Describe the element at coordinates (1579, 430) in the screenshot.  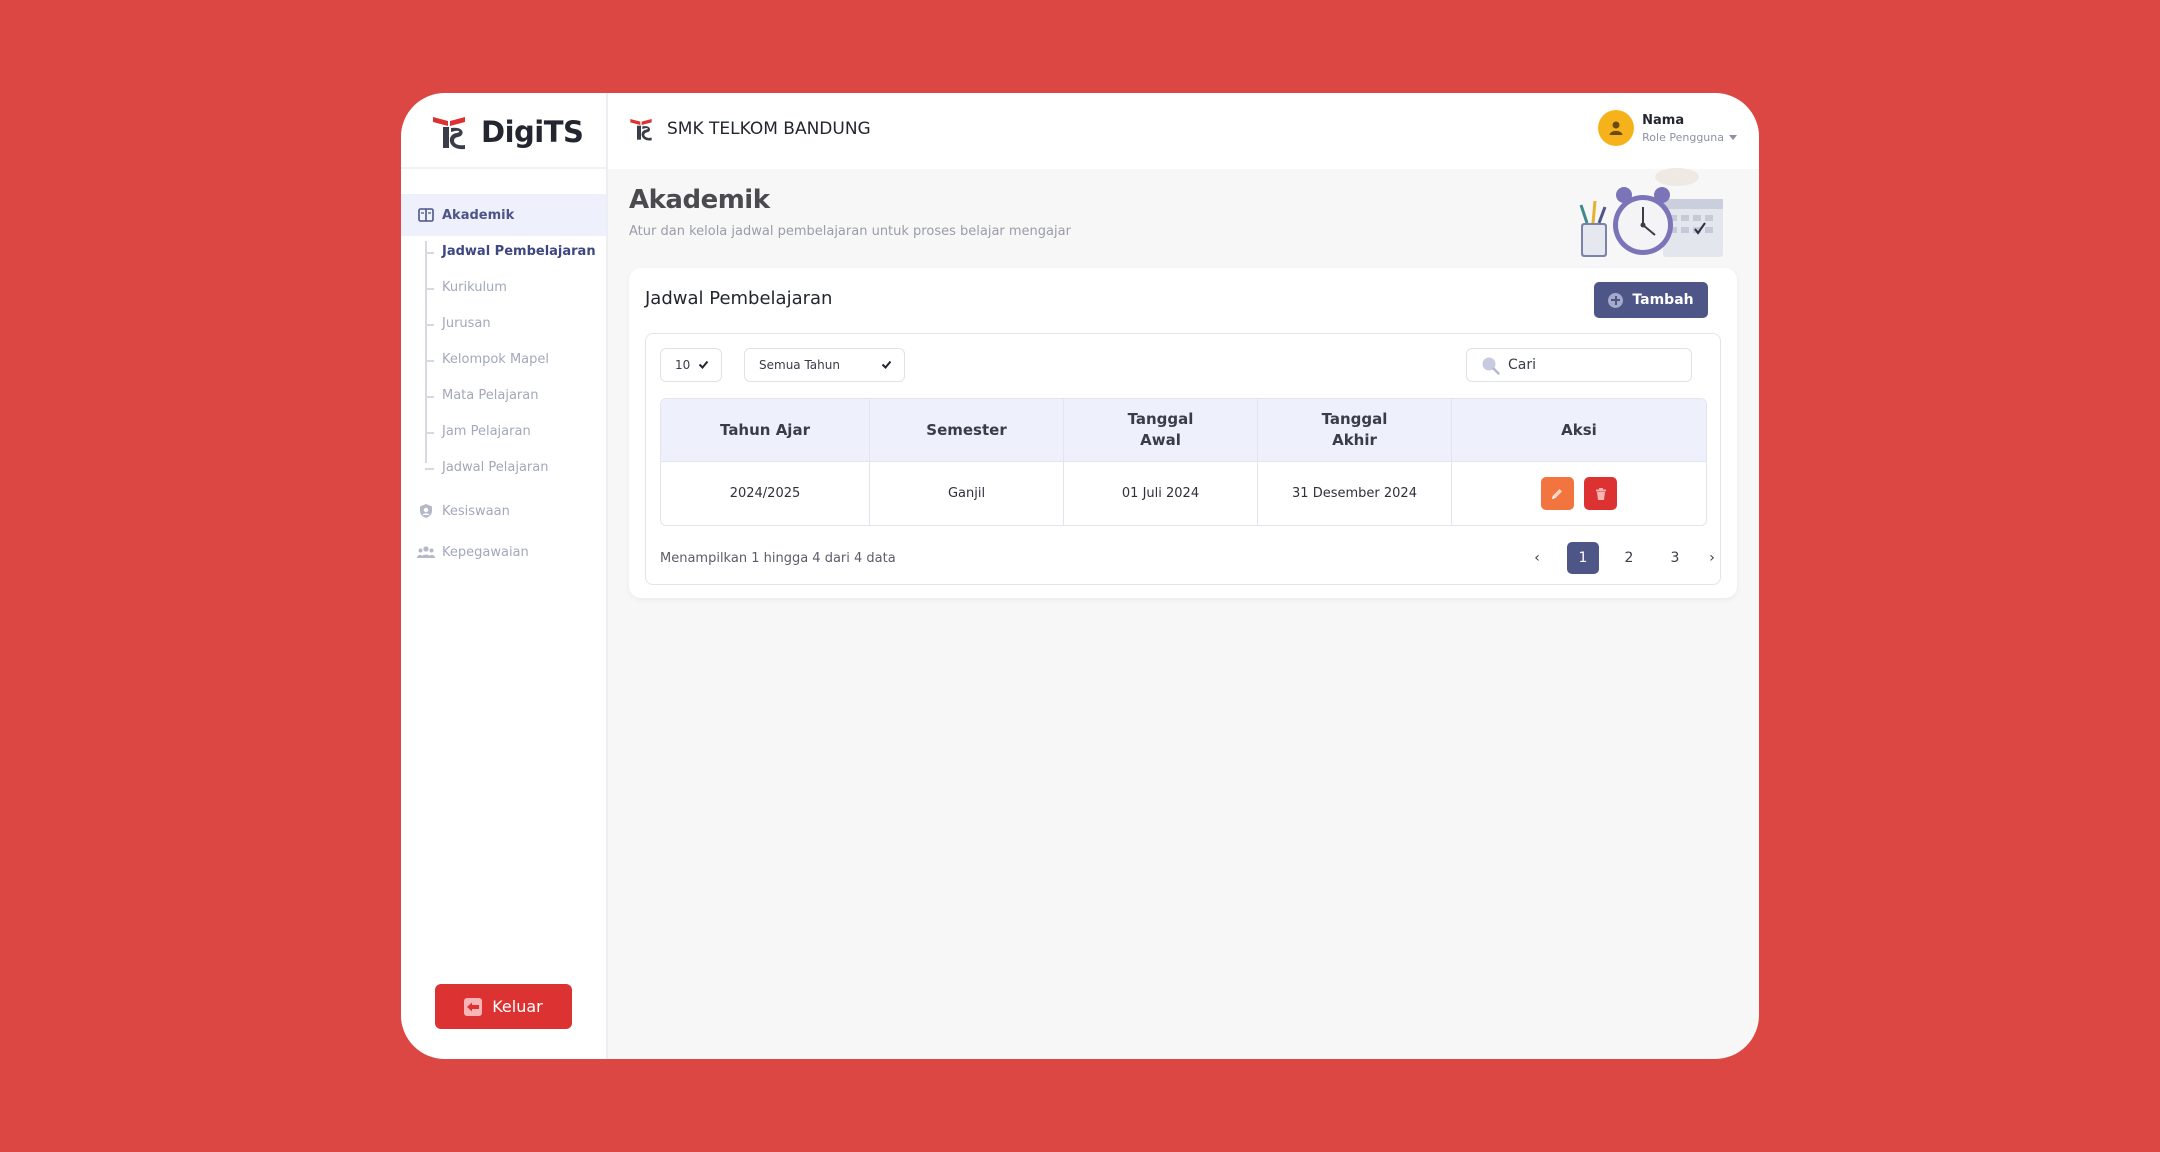
I see `column-header-aksi: Aksi` at that location.